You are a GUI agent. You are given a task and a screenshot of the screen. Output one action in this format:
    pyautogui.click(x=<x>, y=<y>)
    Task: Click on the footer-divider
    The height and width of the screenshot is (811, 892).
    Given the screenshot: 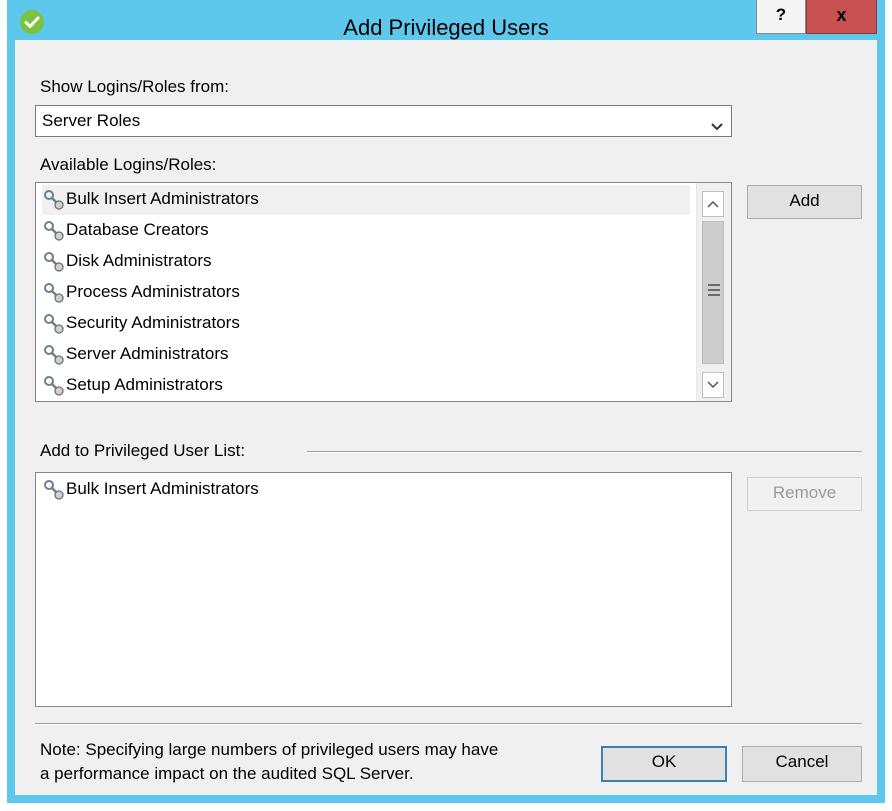 What is the action you would take?
    pyautogui.click(x=448, y=724)
    